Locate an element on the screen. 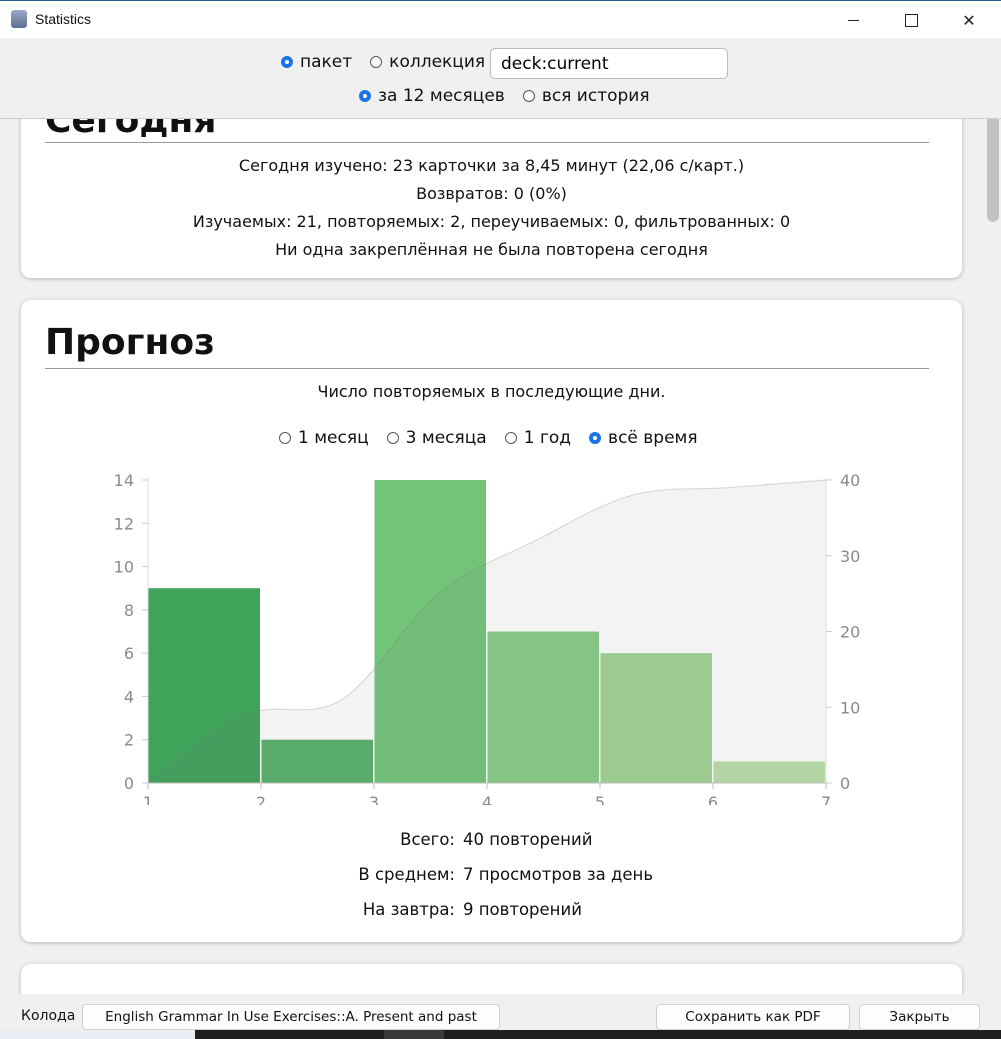 This screenshot has width=1001, height=1039. today-divider is located at coordinates (487, 142).